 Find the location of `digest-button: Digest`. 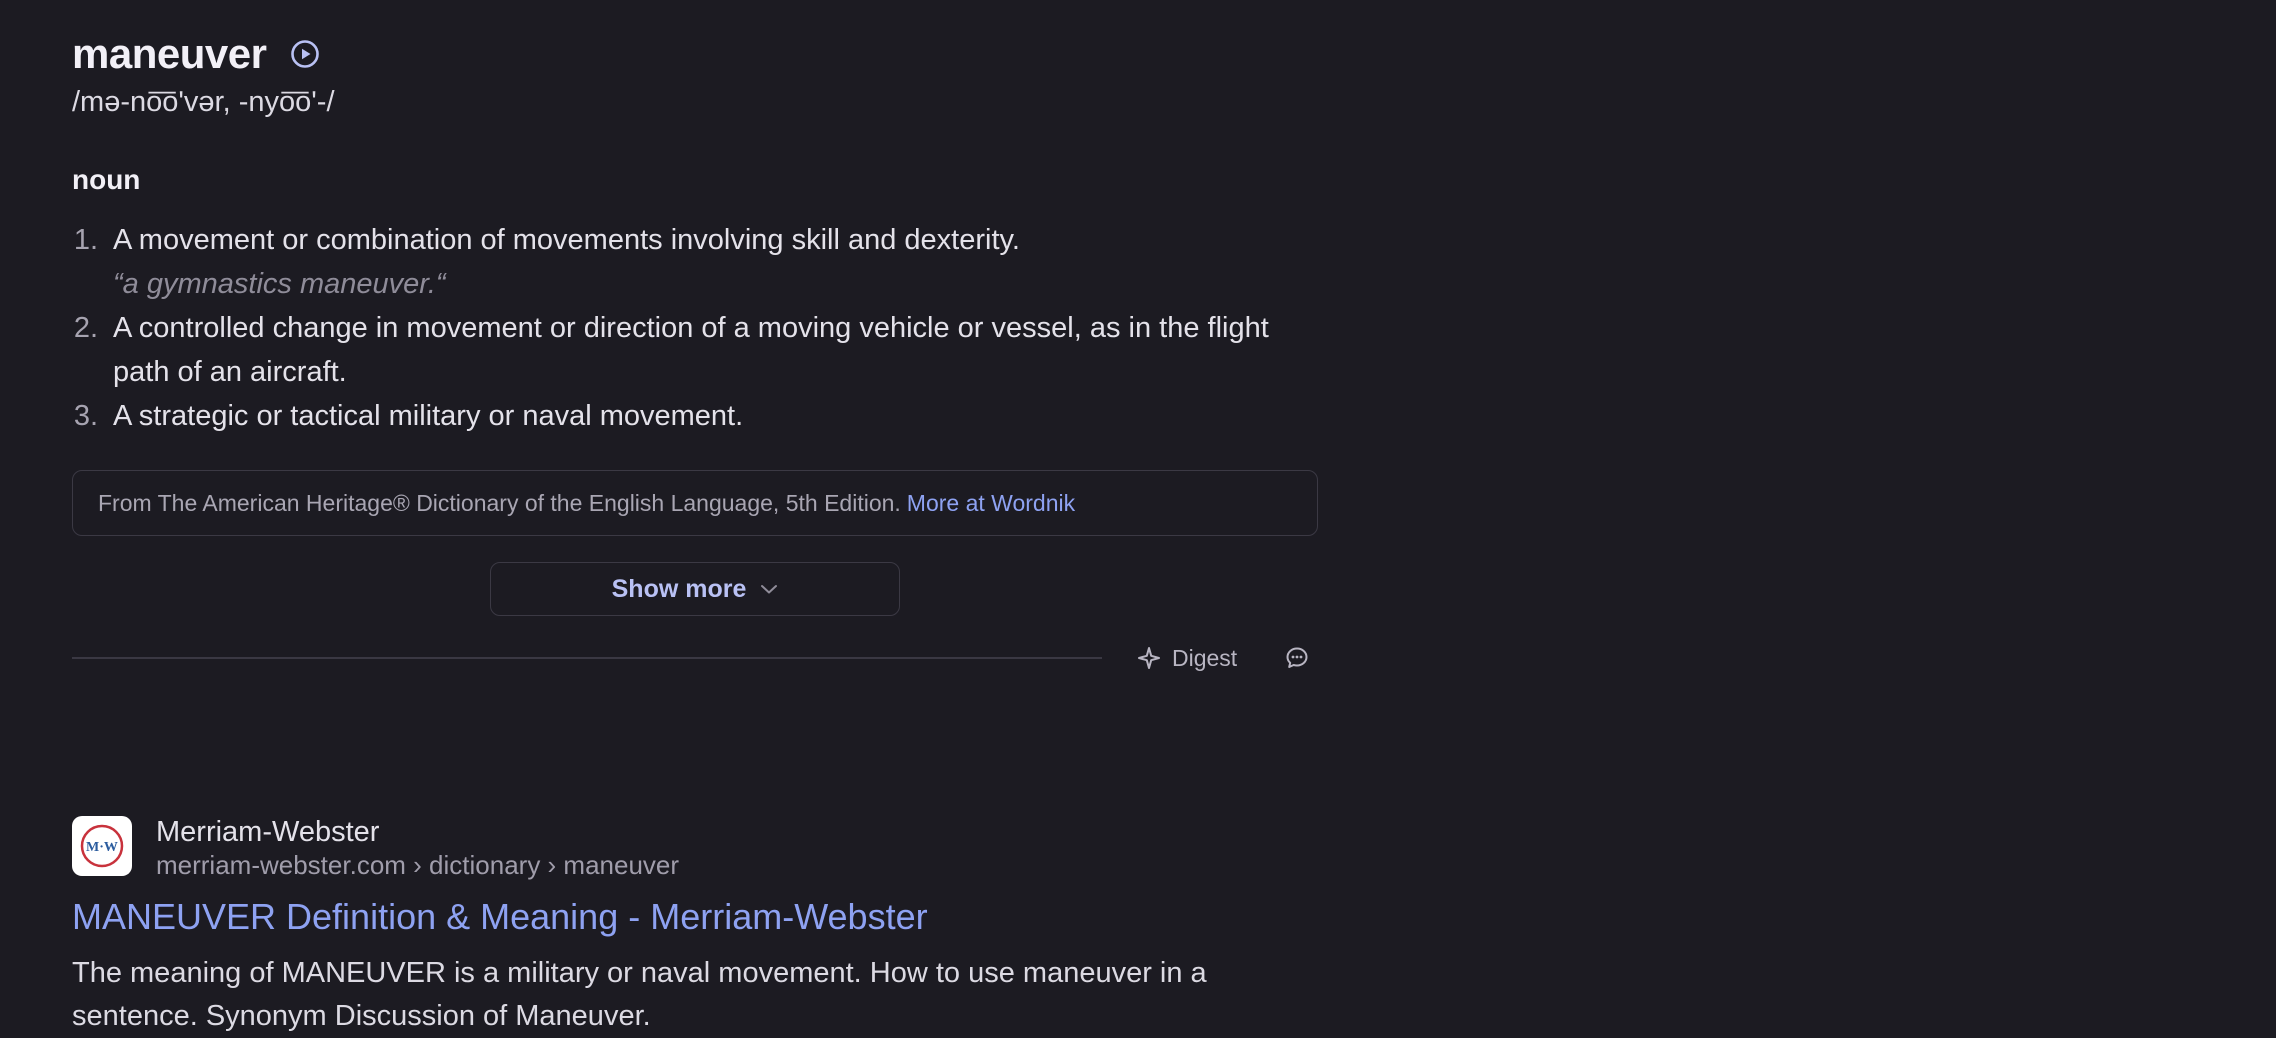

digest-button: Digest is located at coordinates (1186, 658).